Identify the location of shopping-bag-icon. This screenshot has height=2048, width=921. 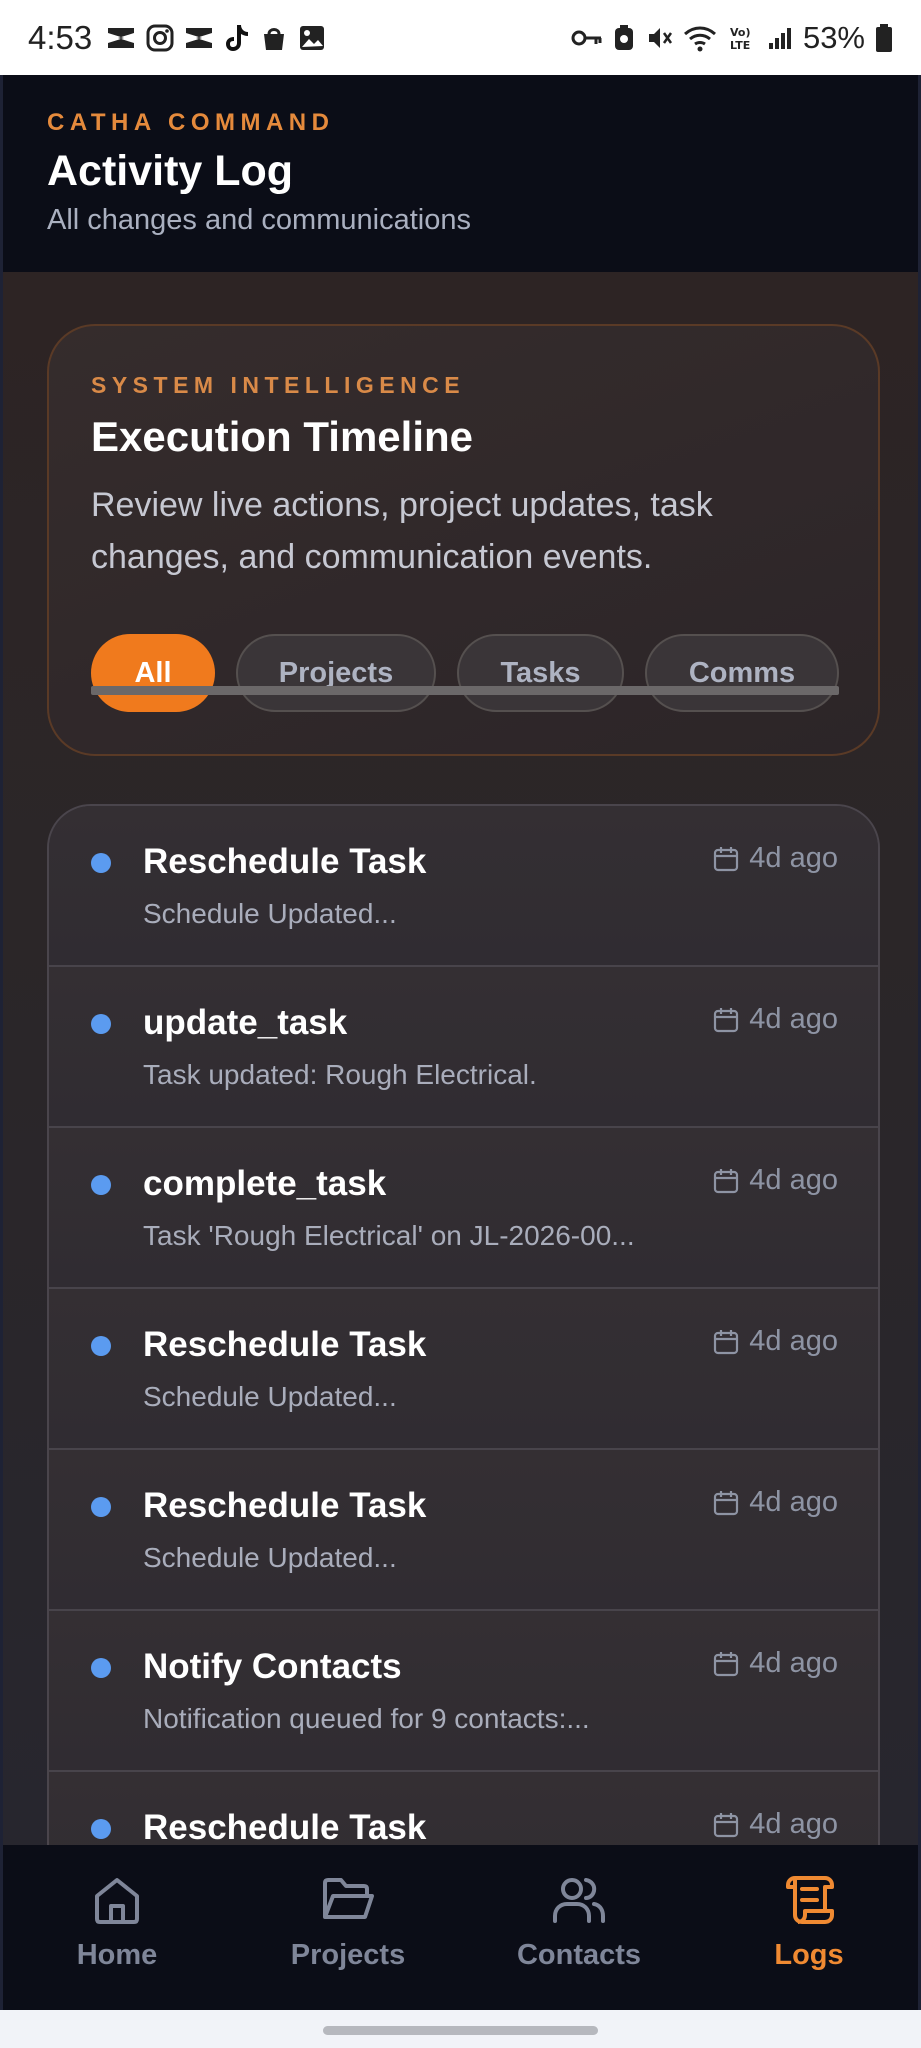
(274, 38).